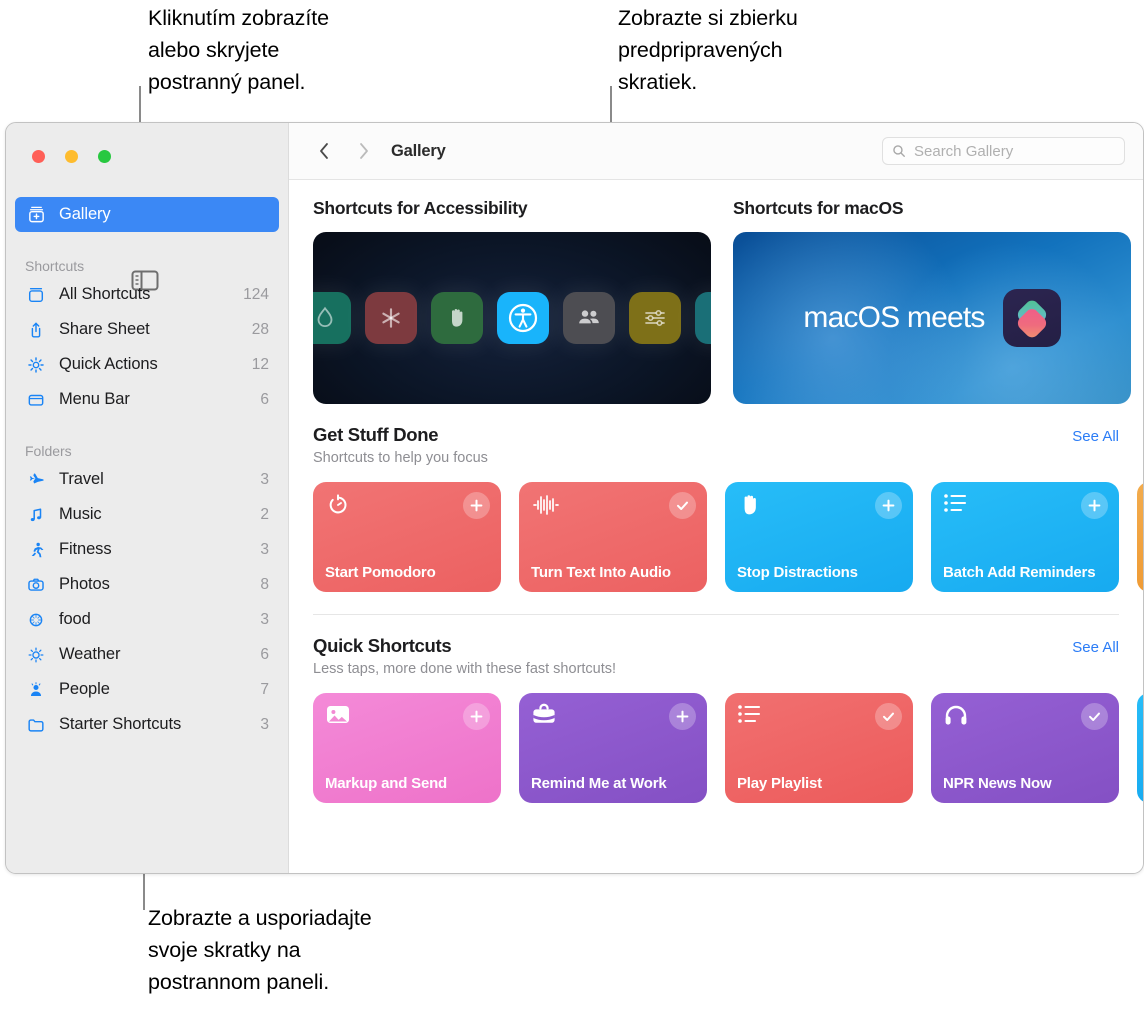 The width and height of the screenshot is (1144, 1011). What do you see at coordinates (75, 619) in the screenshot?
I see `sidebar-item-label: food` at bounding box center [75, 619].